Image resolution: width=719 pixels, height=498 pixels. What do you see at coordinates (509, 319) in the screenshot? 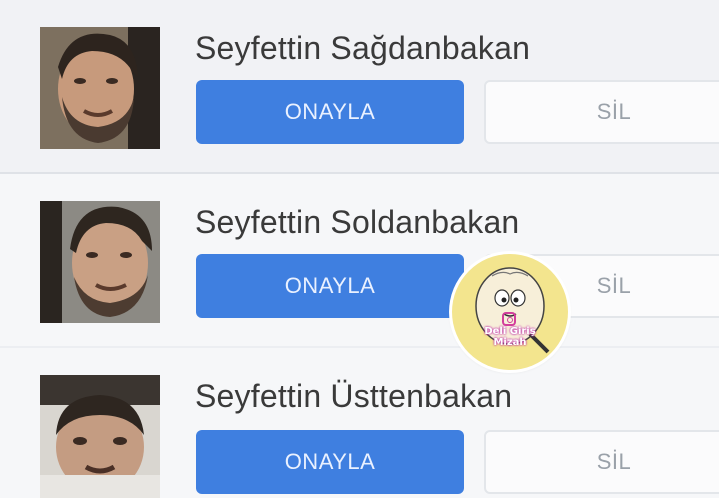
I see `camera-icon` at bounding box center [509, 319].